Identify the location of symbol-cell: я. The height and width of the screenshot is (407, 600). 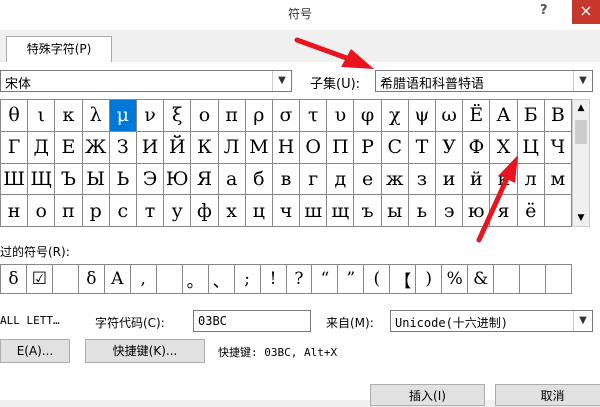
(504, 211).